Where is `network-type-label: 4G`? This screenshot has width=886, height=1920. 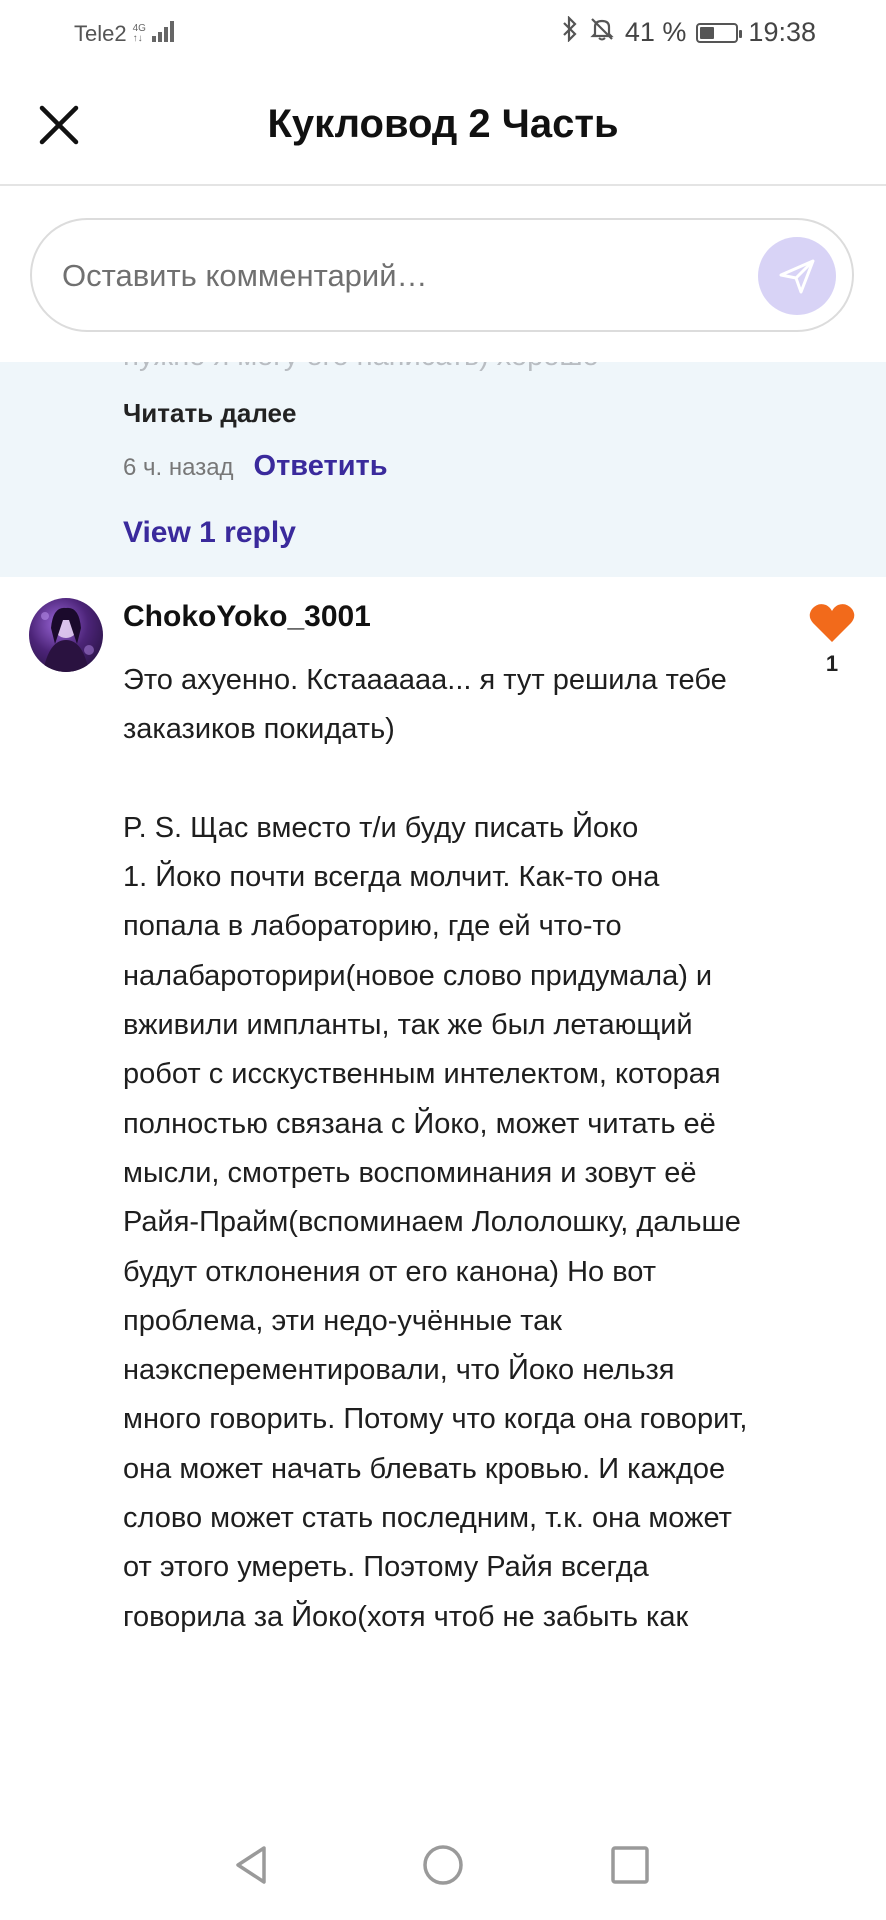
network-type-label: 4G is located at coordinates (139, 28).